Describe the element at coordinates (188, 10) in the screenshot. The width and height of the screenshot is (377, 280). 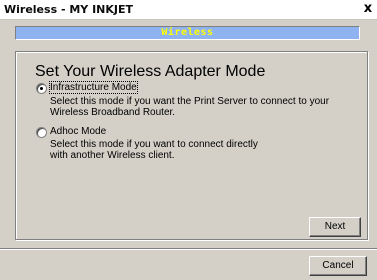
I see `title-bar: Wireless - MY INKJET x` at that location.